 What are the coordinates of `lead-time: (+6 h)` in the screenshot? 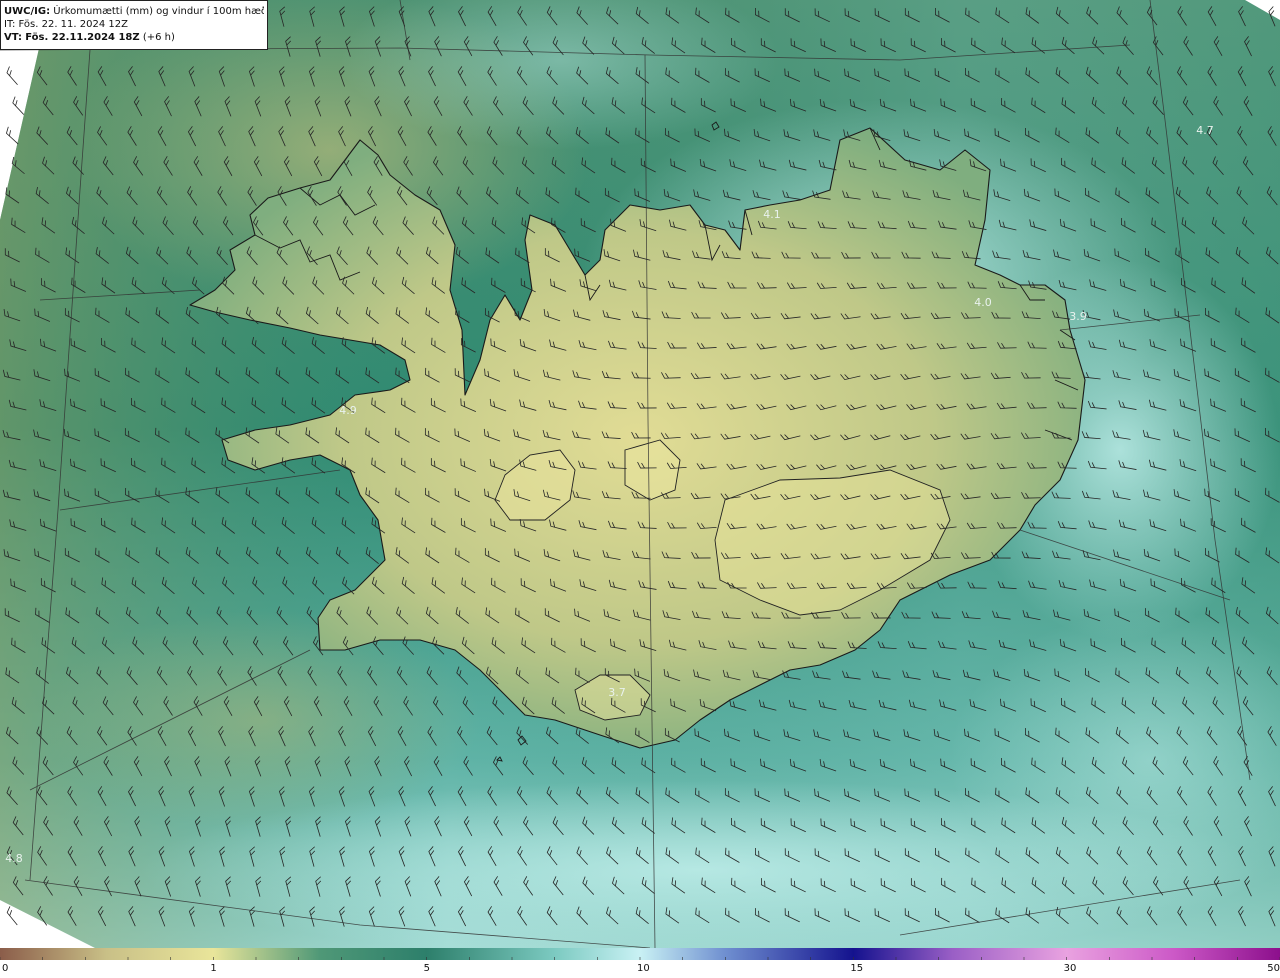 It's located at (158, 37).